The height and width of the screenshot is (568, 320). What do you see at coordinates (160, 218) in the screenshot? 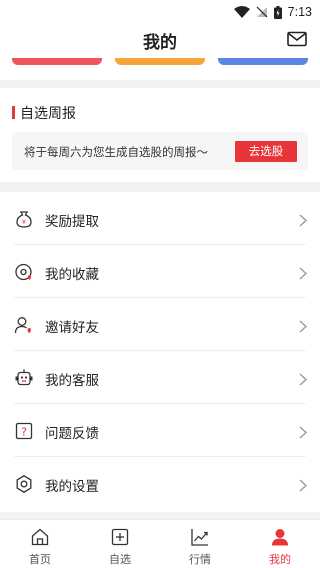
I see `menu-item-reward-withdraw: ¥ 奖励提取` at bounding box center [160, 218].